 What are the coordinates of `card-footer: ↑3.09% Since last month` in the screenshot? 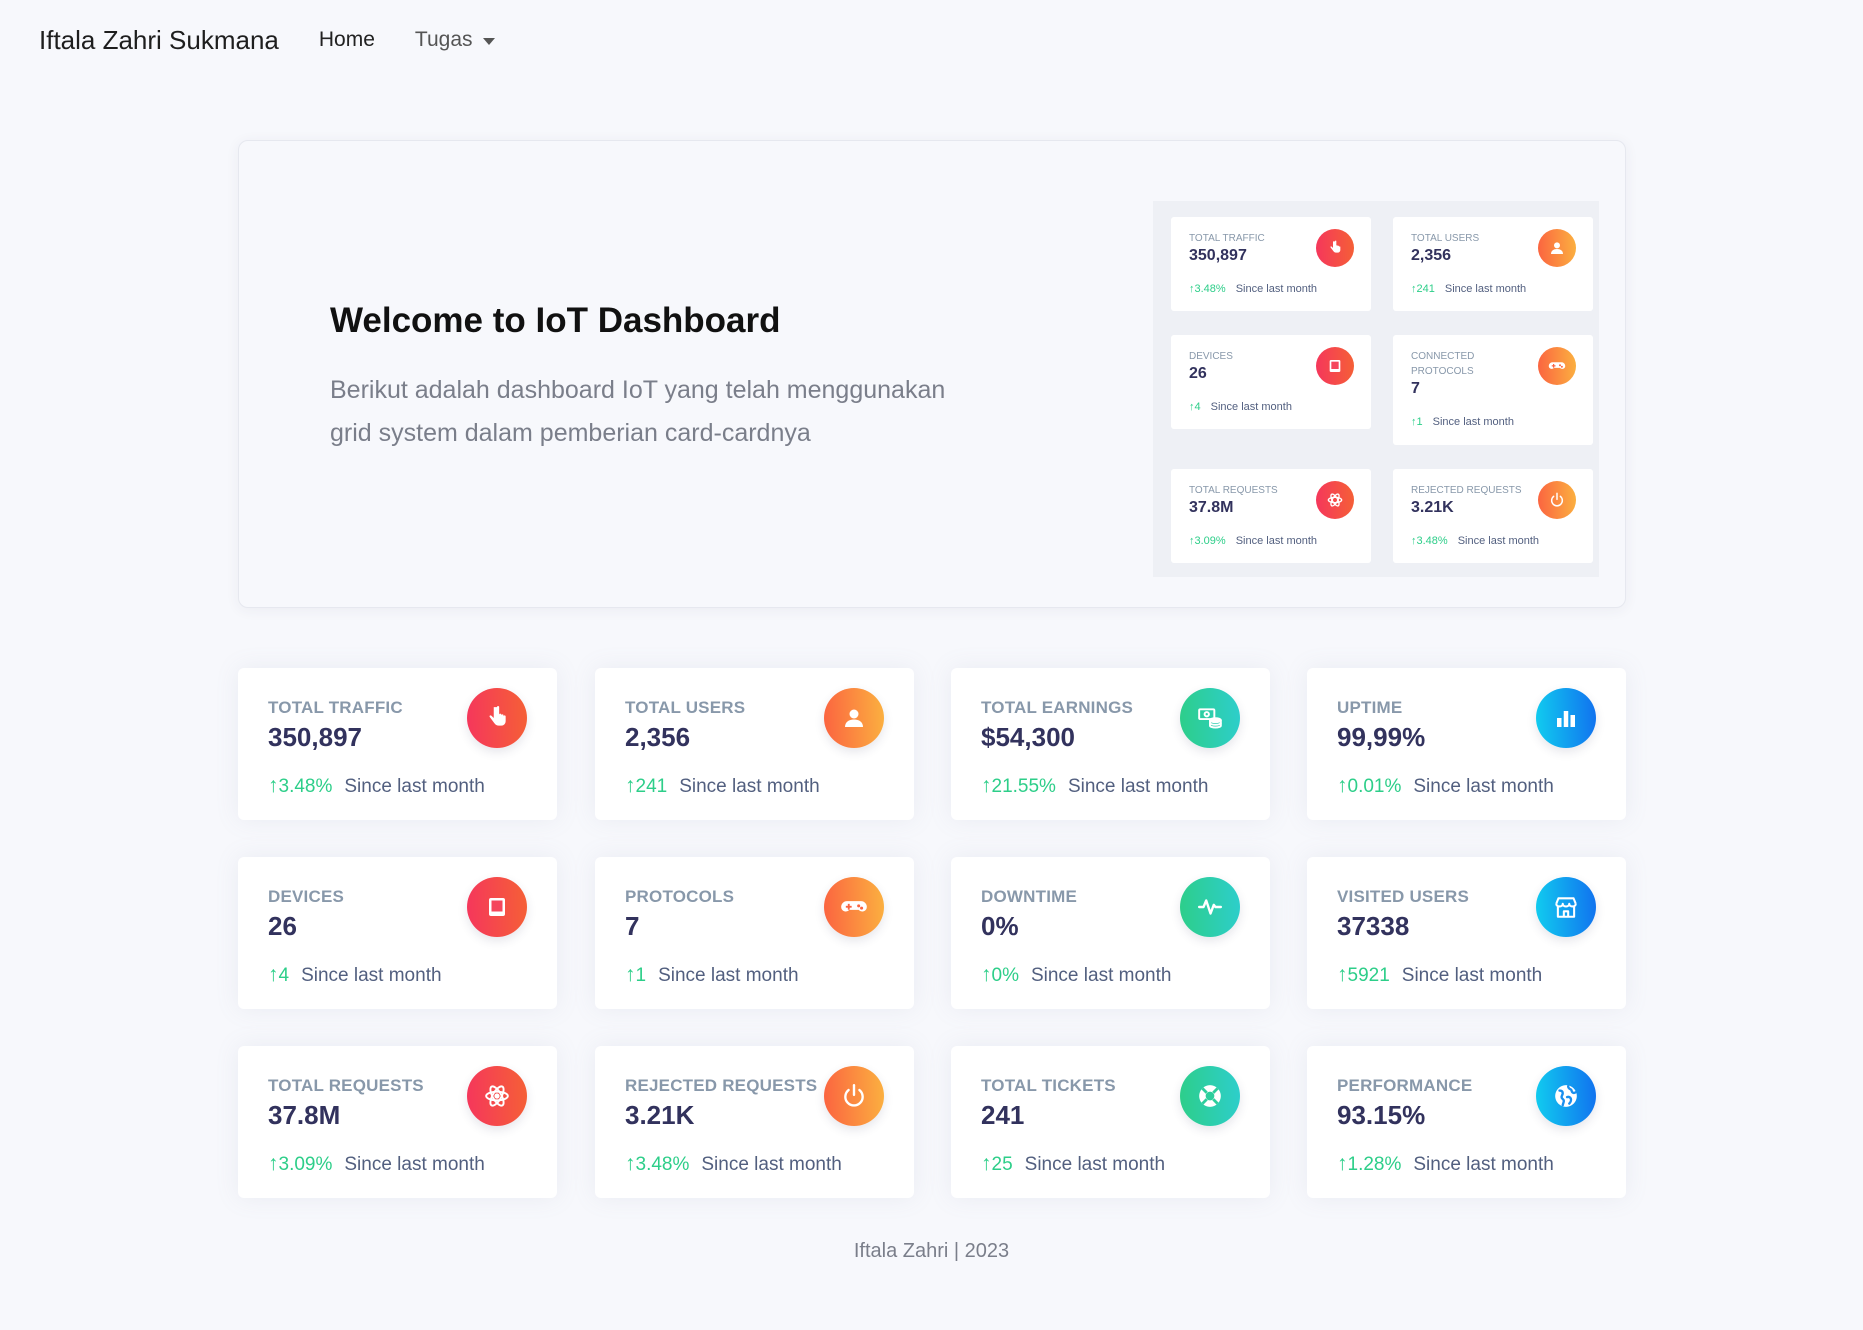 It's located at (376, 1164).